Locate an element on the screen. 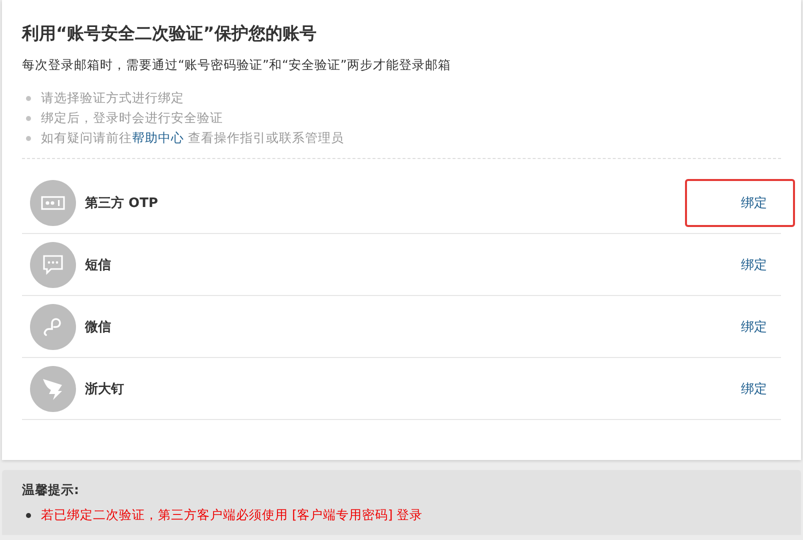 The image size is (803, 540). wechat-icon is located at coordinates (53, 327).